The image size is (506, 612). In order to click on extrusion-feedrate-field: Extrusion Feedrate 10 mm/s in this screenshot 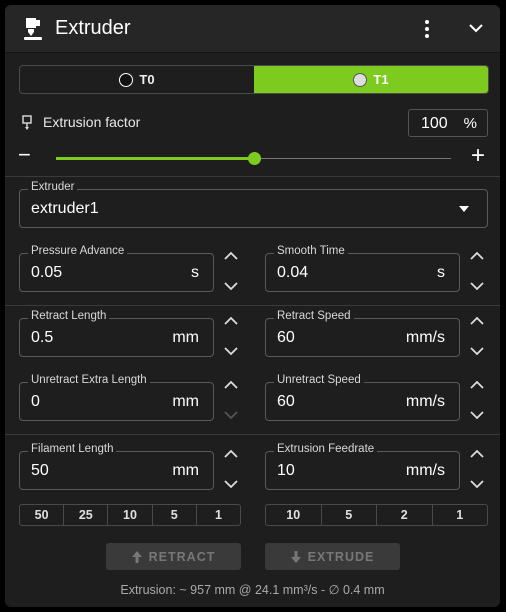, I will do `click(362, 466)`.